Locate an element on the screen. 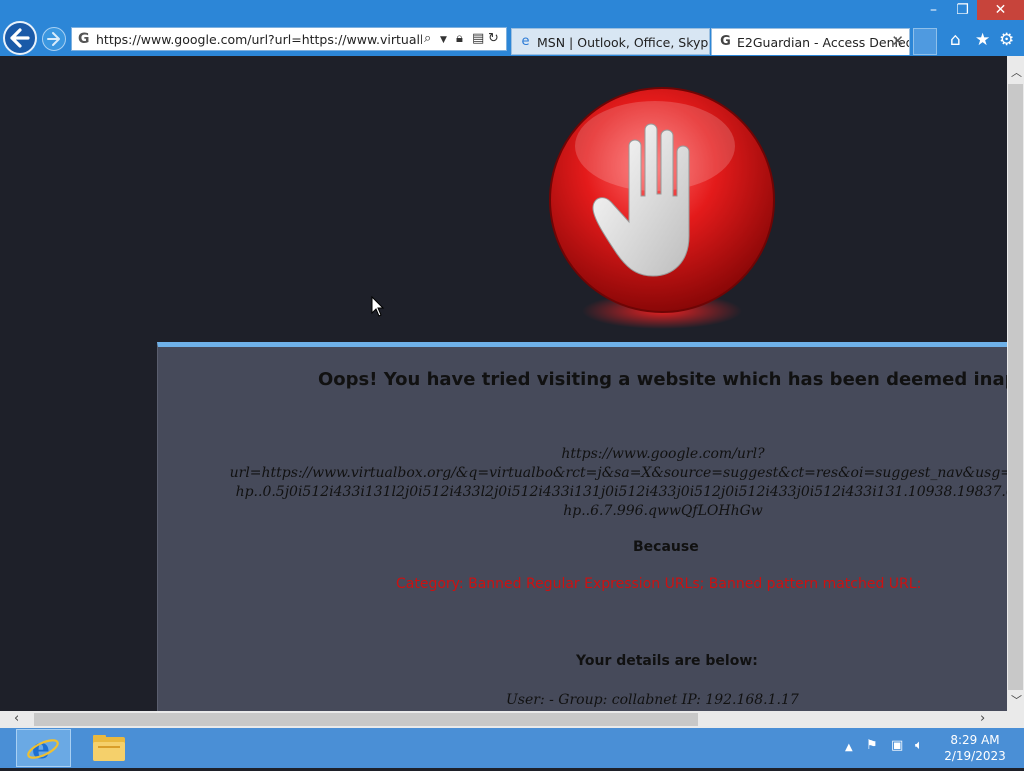 The width and height of the screenshot is (1024, 771). back-button is located at coordinates (20, 38).